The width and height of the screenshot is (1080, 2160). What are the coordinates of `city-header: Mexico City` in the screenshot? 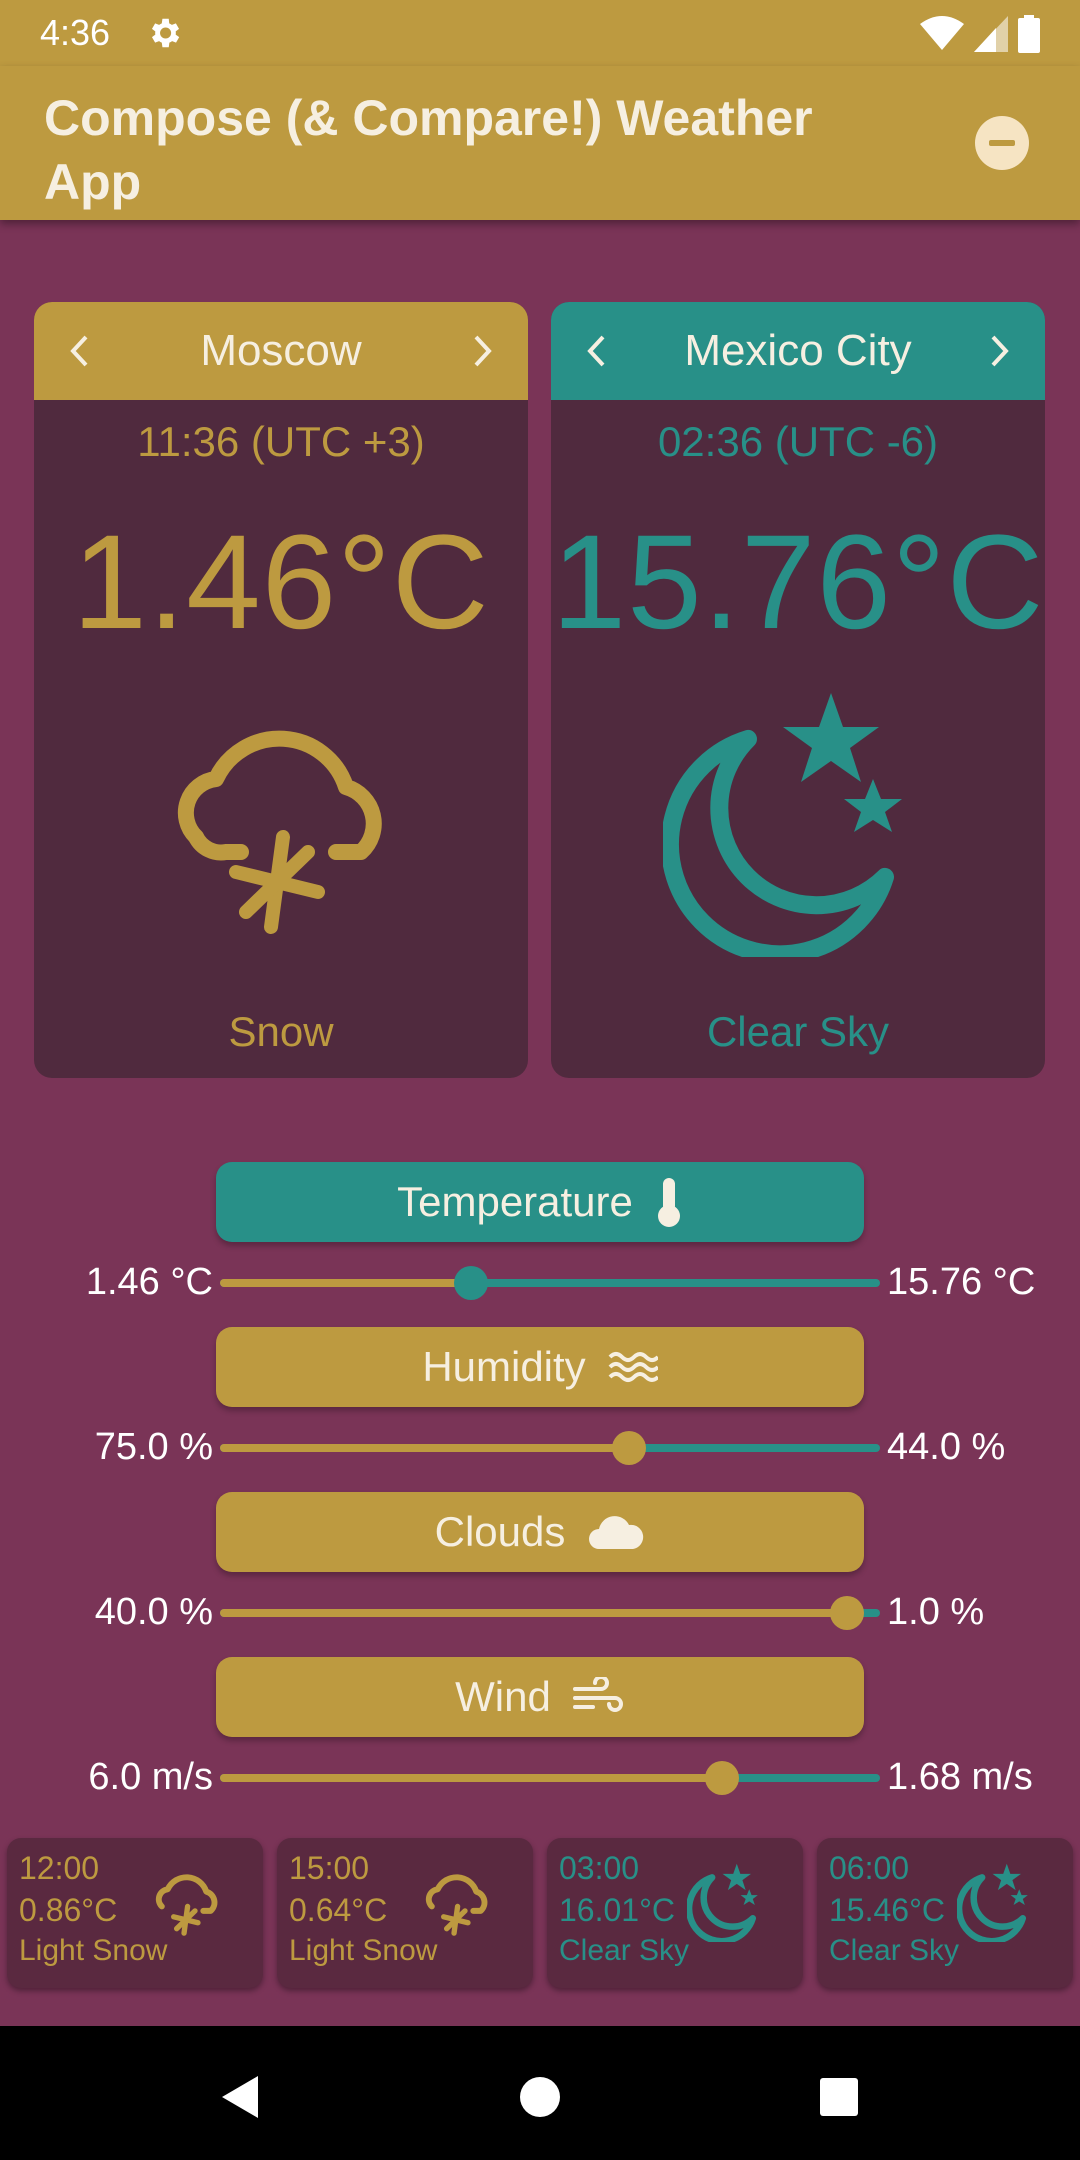 It's located at (798, 351).